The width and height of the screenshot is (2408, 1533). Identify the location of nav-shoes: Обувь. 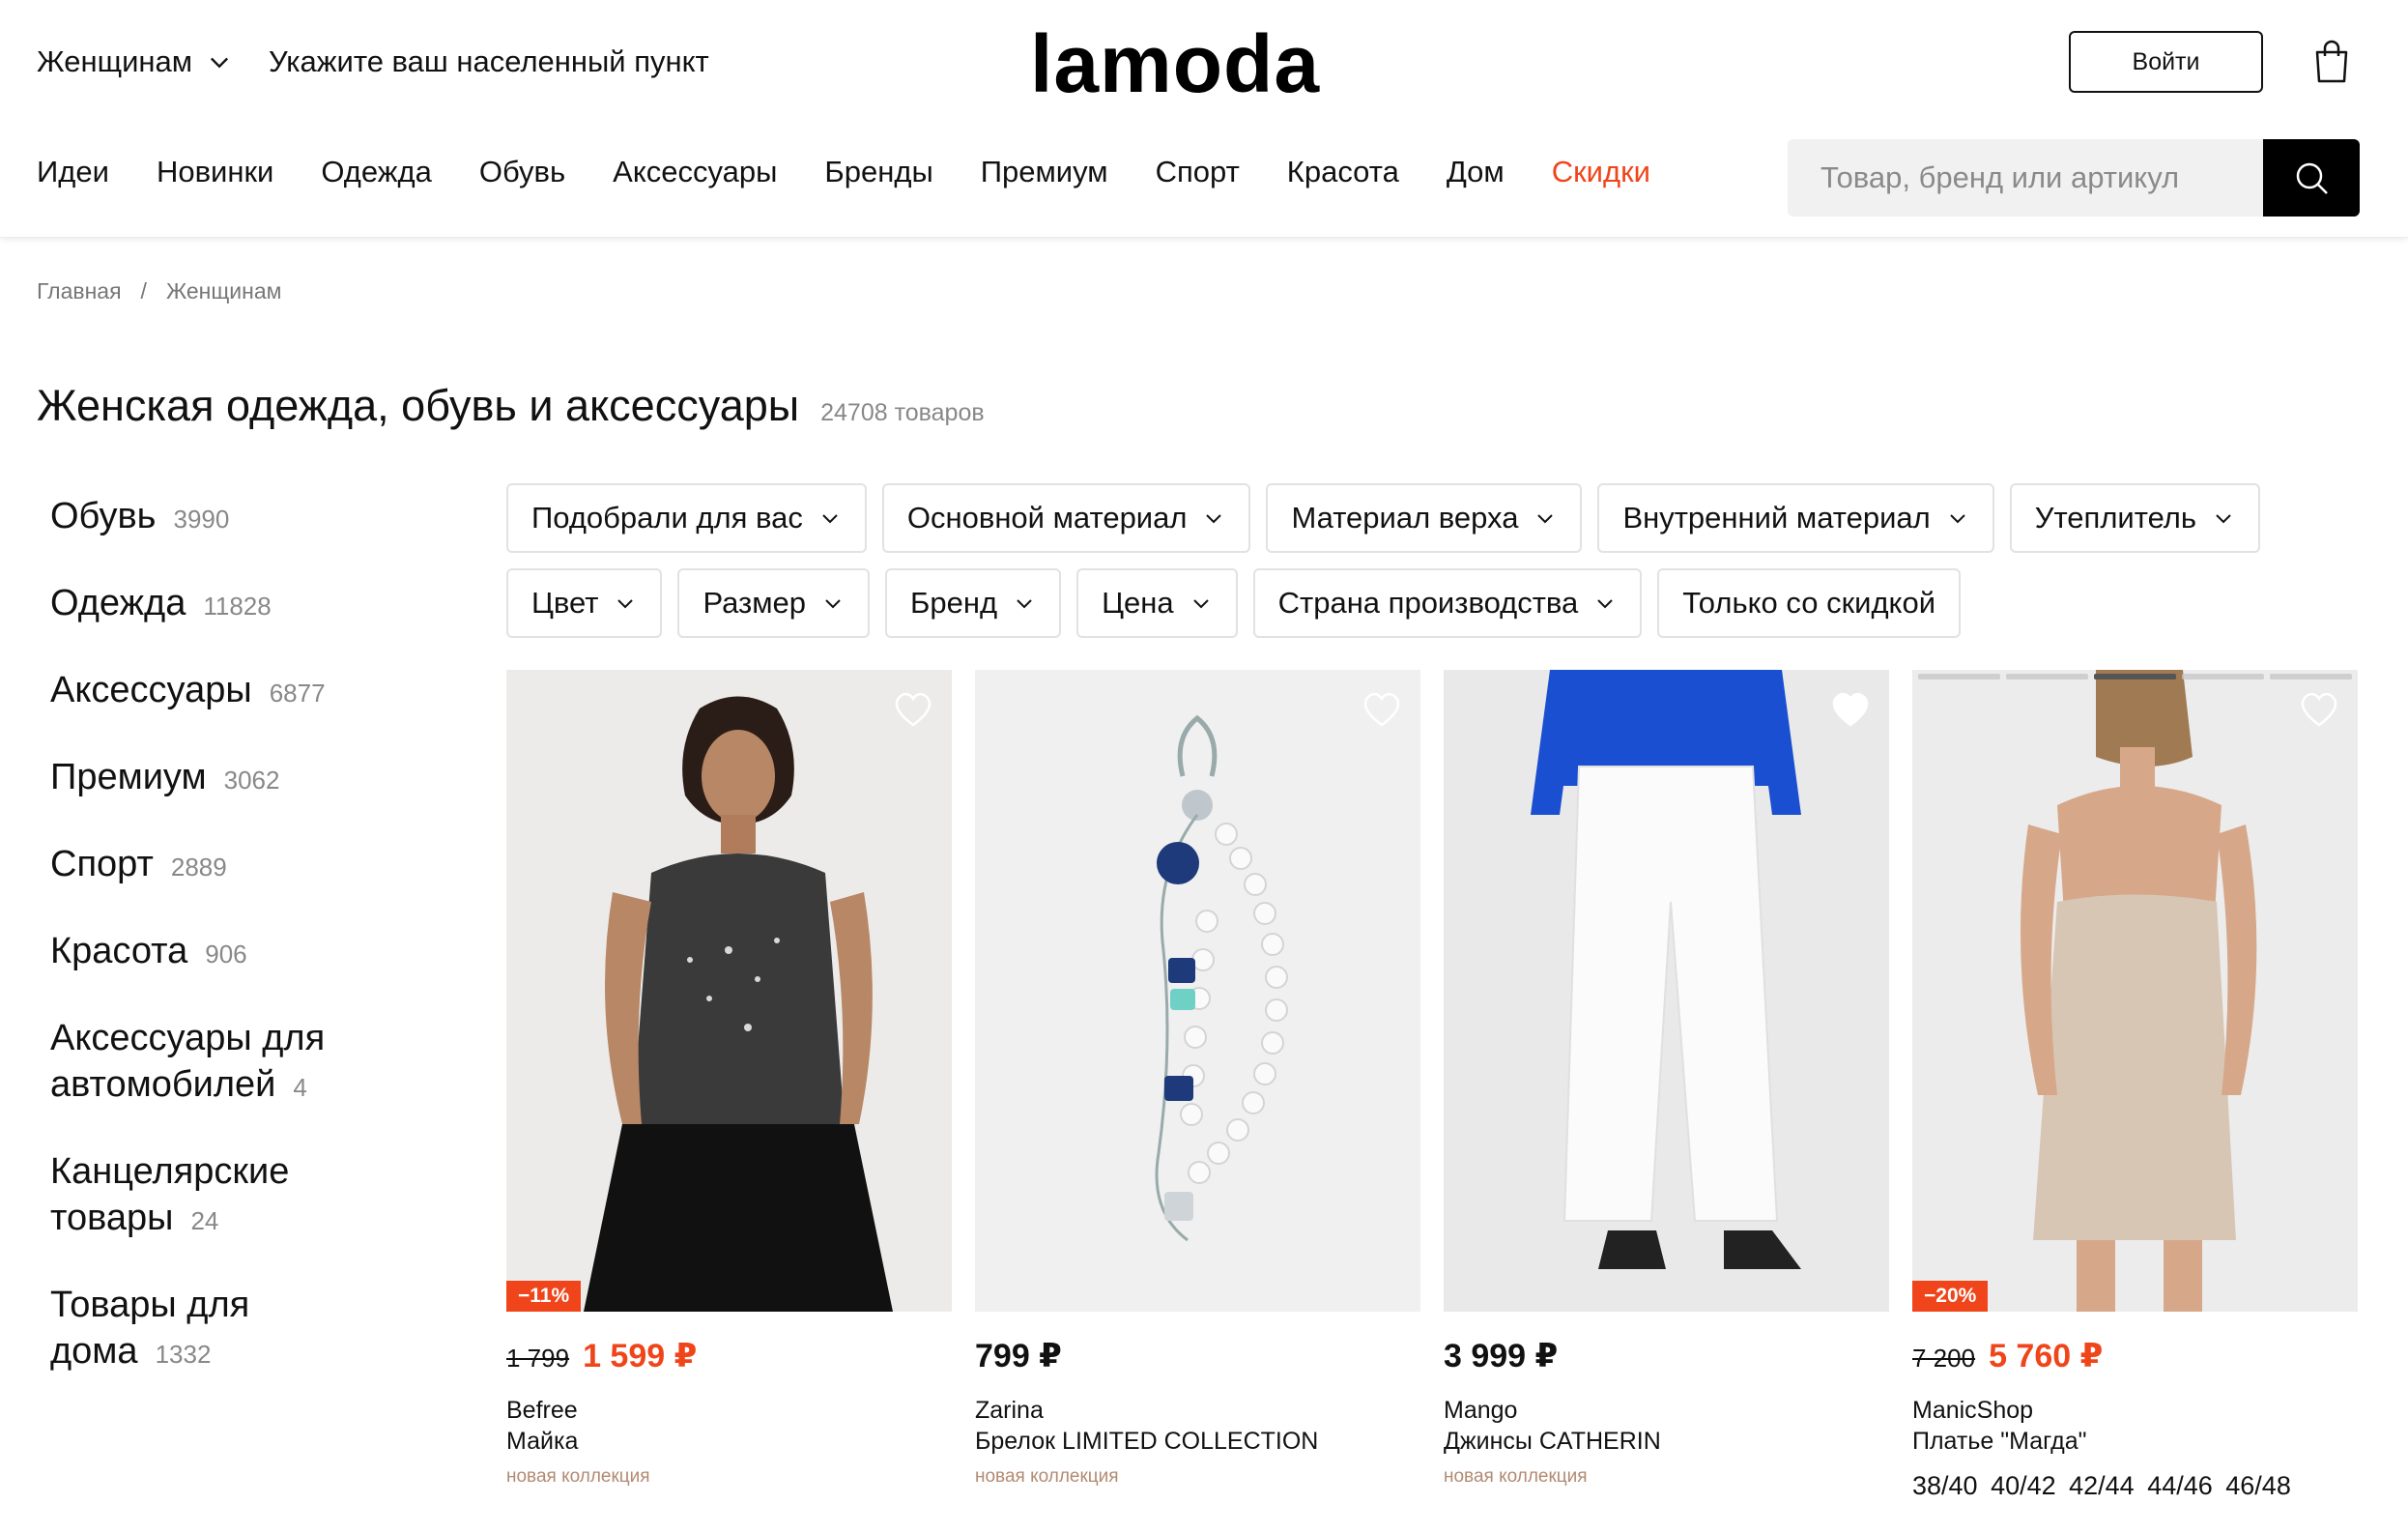
(522, 172).